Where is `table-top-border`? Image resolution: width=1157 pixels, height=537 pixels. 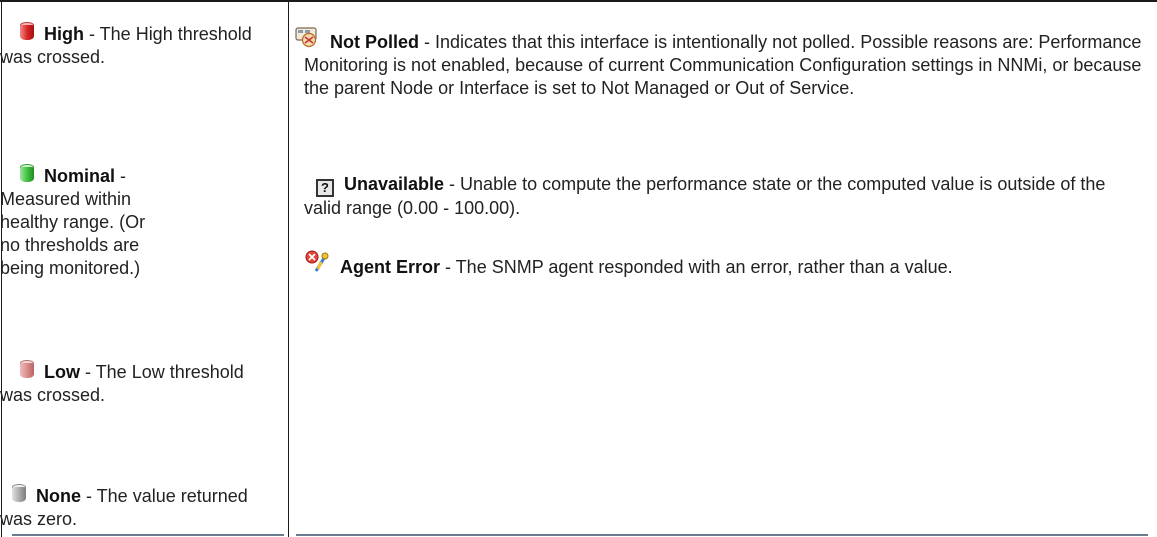
table-top-border is located at coordinates (578, 1).